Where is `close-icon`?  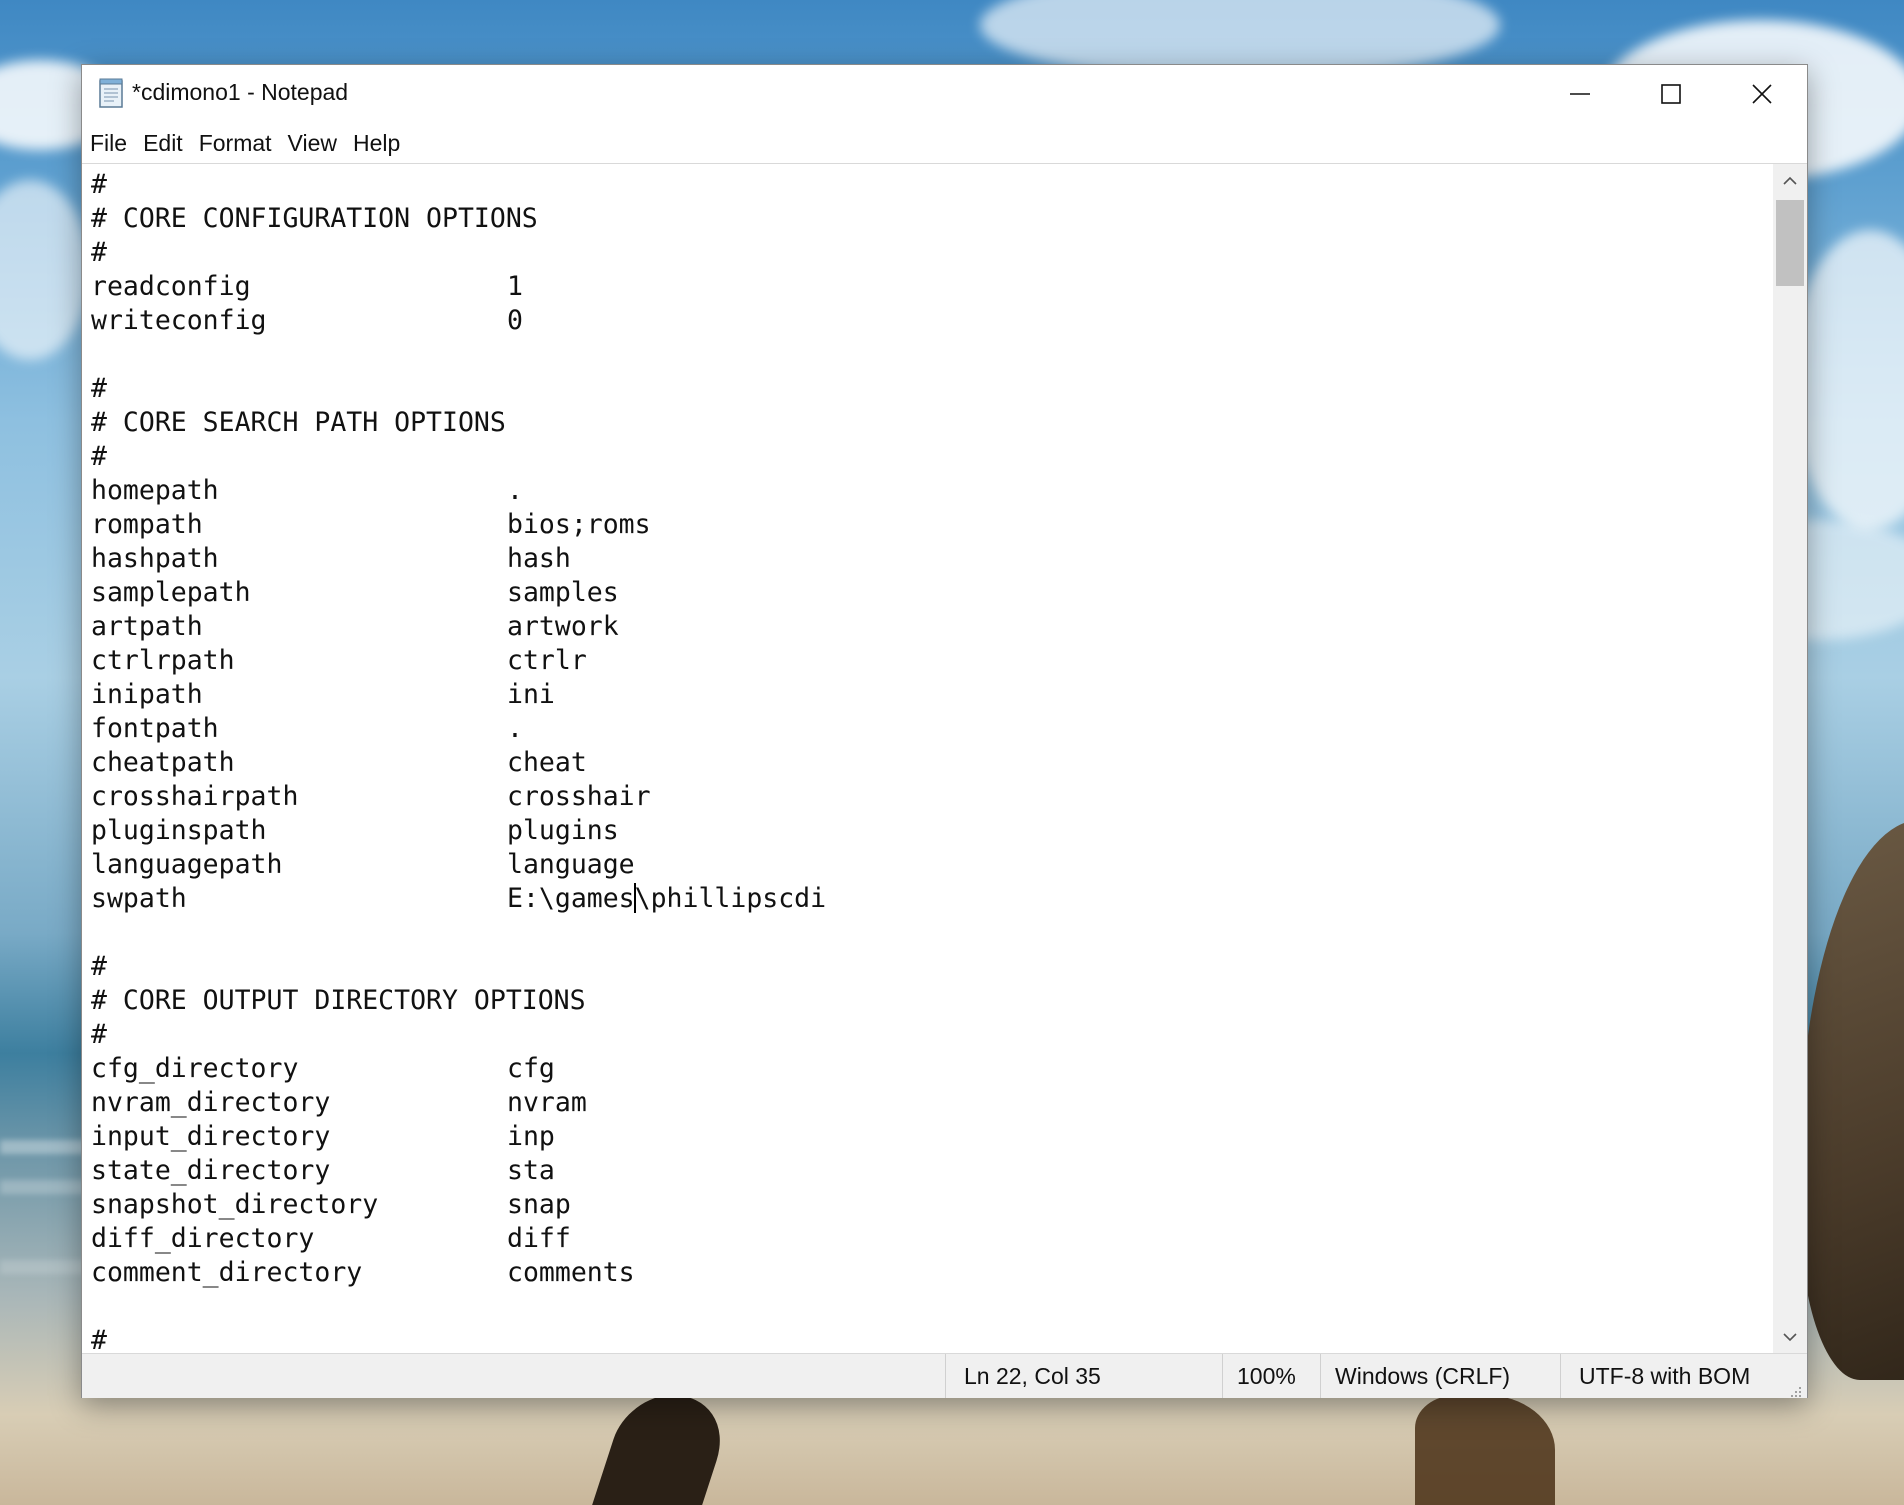
close-icon is located at coordinates (1761, 94).